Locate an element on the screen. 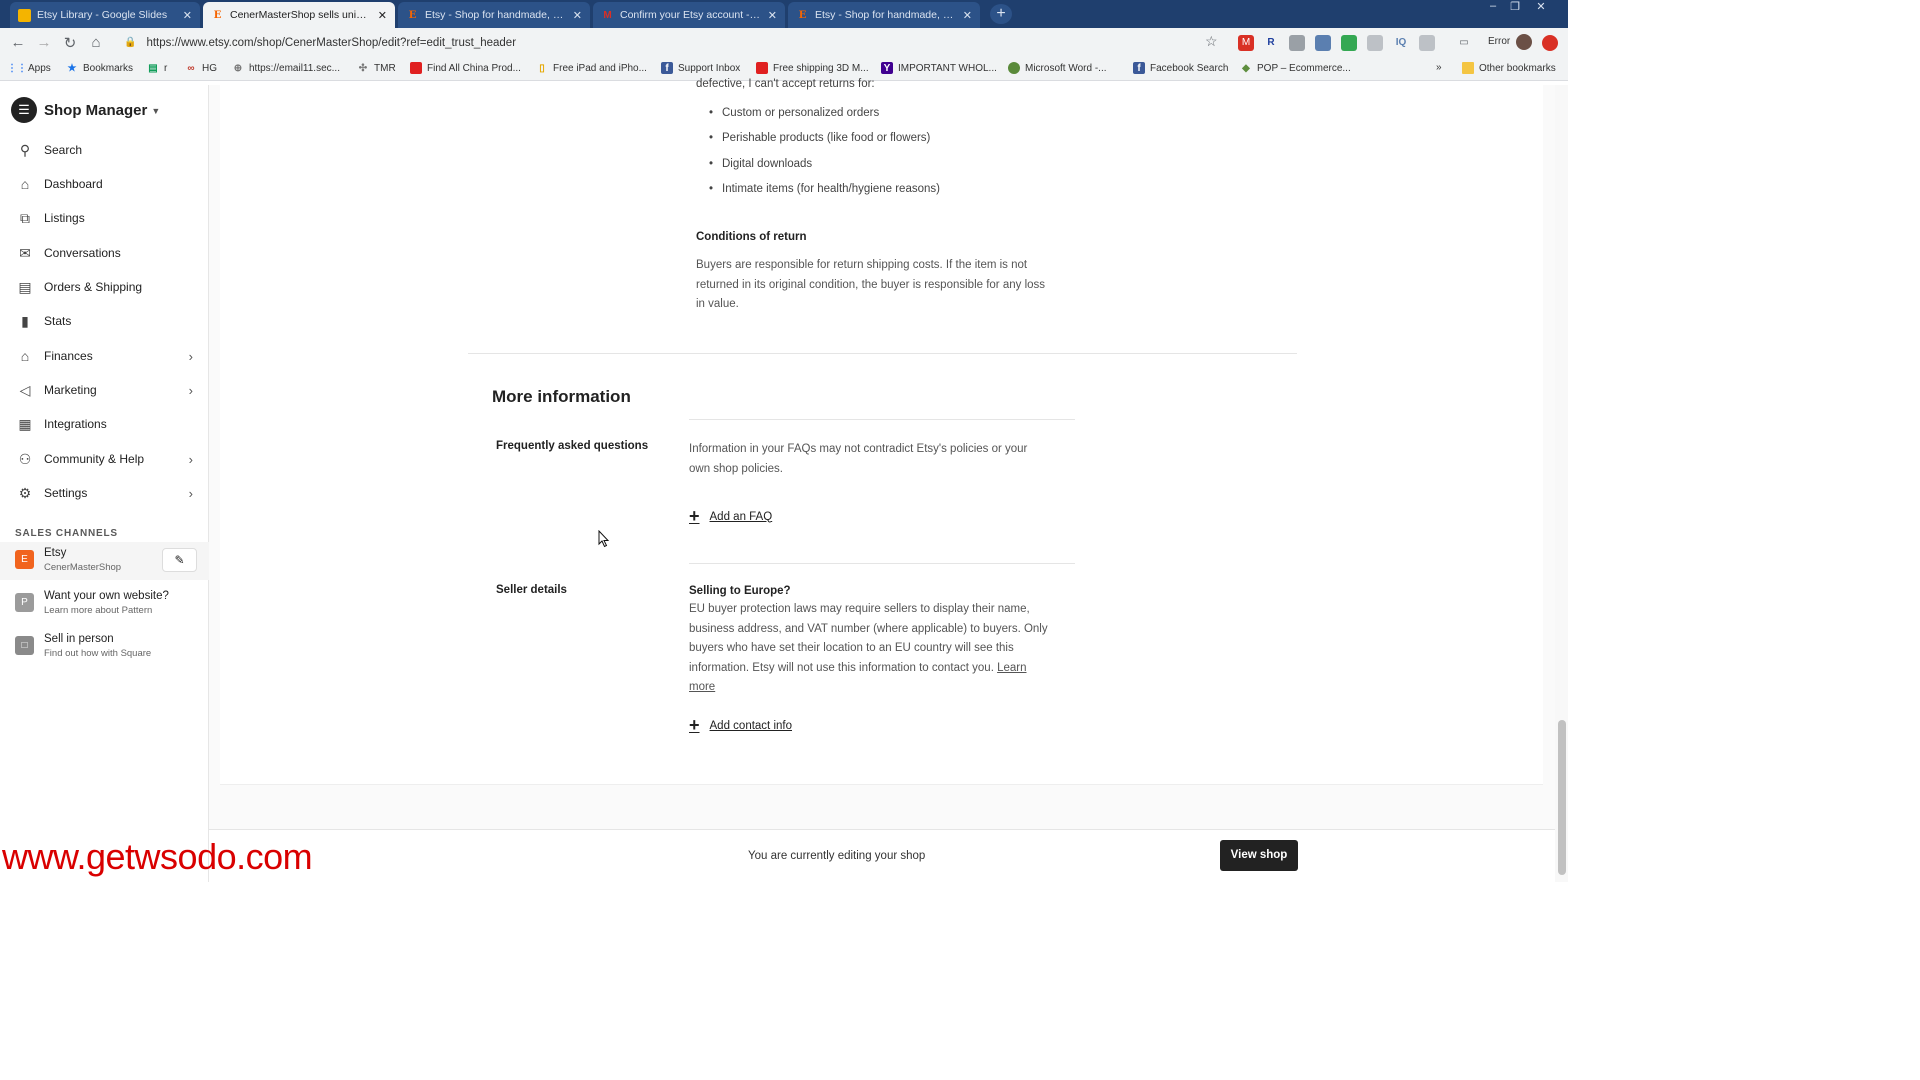 The width and height of the screenshot is (1920, 1080). sidebar-item-marketing: ◁ Marketing › is located at coordinates (104, 390).